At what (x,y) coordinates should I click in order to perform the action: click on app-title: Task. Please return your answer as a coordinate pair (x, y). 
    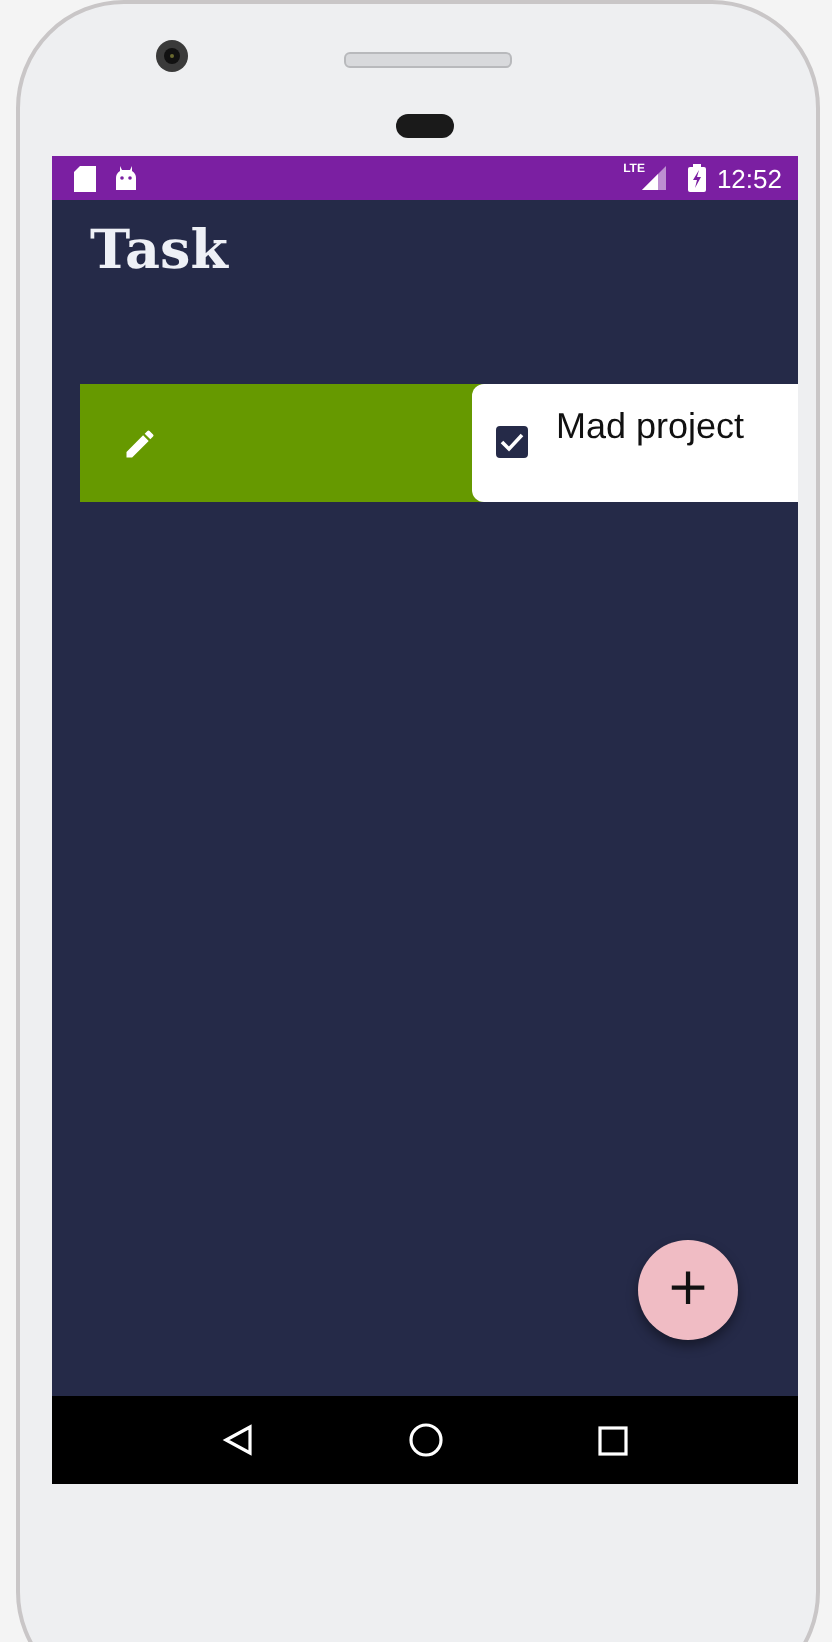
    Looking at the image, I should click on (160, 252).